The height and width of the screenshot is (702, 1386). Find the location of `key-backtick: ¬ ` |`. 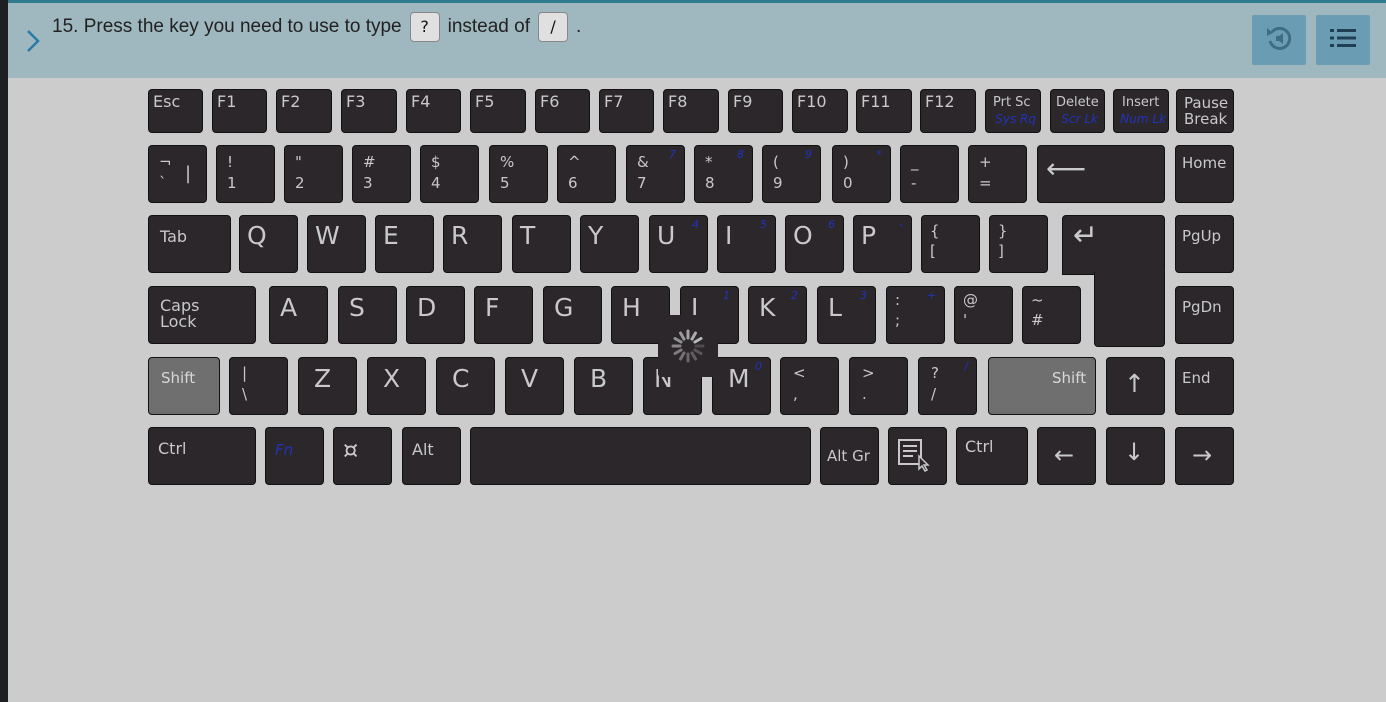

key-backtick: ¬ ` | is located at coordinates (177, 174).